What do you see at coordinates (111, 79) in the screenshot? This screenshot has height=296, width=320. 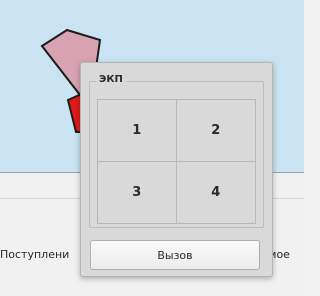 I see `group-title: ЭКП` at bounding box center [111, 79].